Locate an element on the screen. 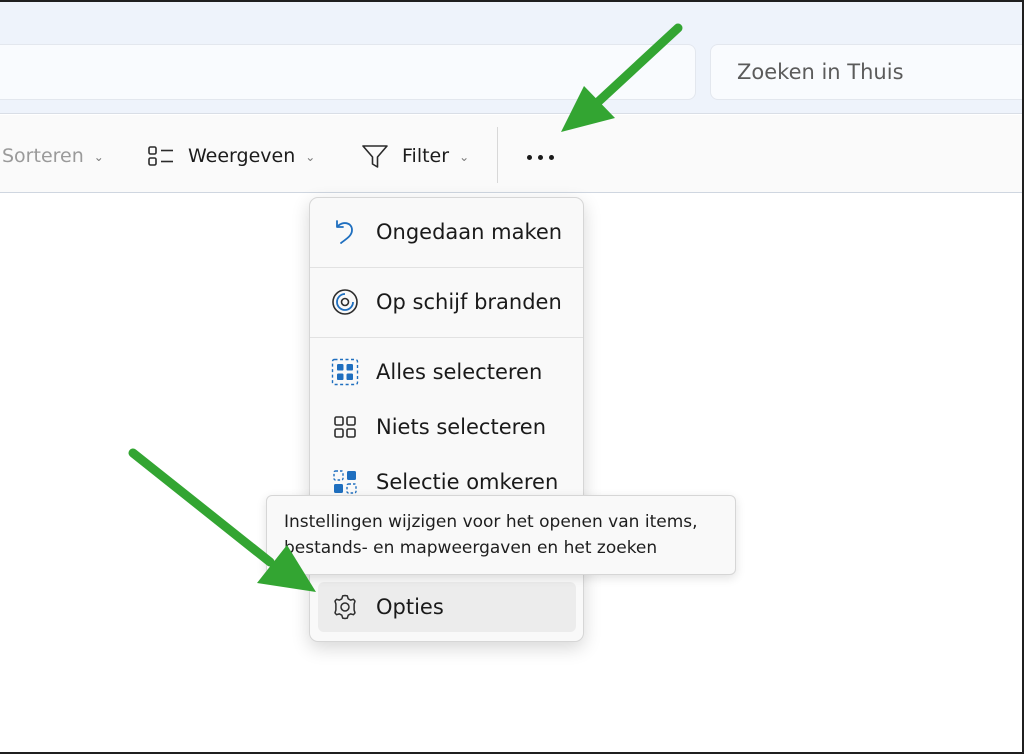 The image size is (1024, 754). filter-label: Filter is located at coordinates (426, 156).